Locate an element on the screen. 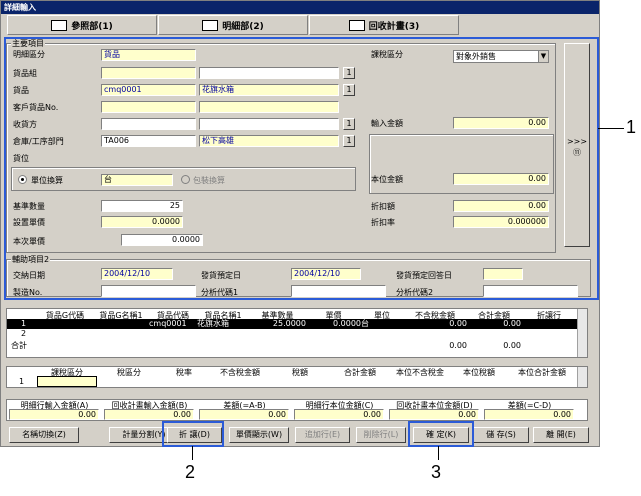  detail-grid-cell: cmq0001 is located at coordinates (168, 323).